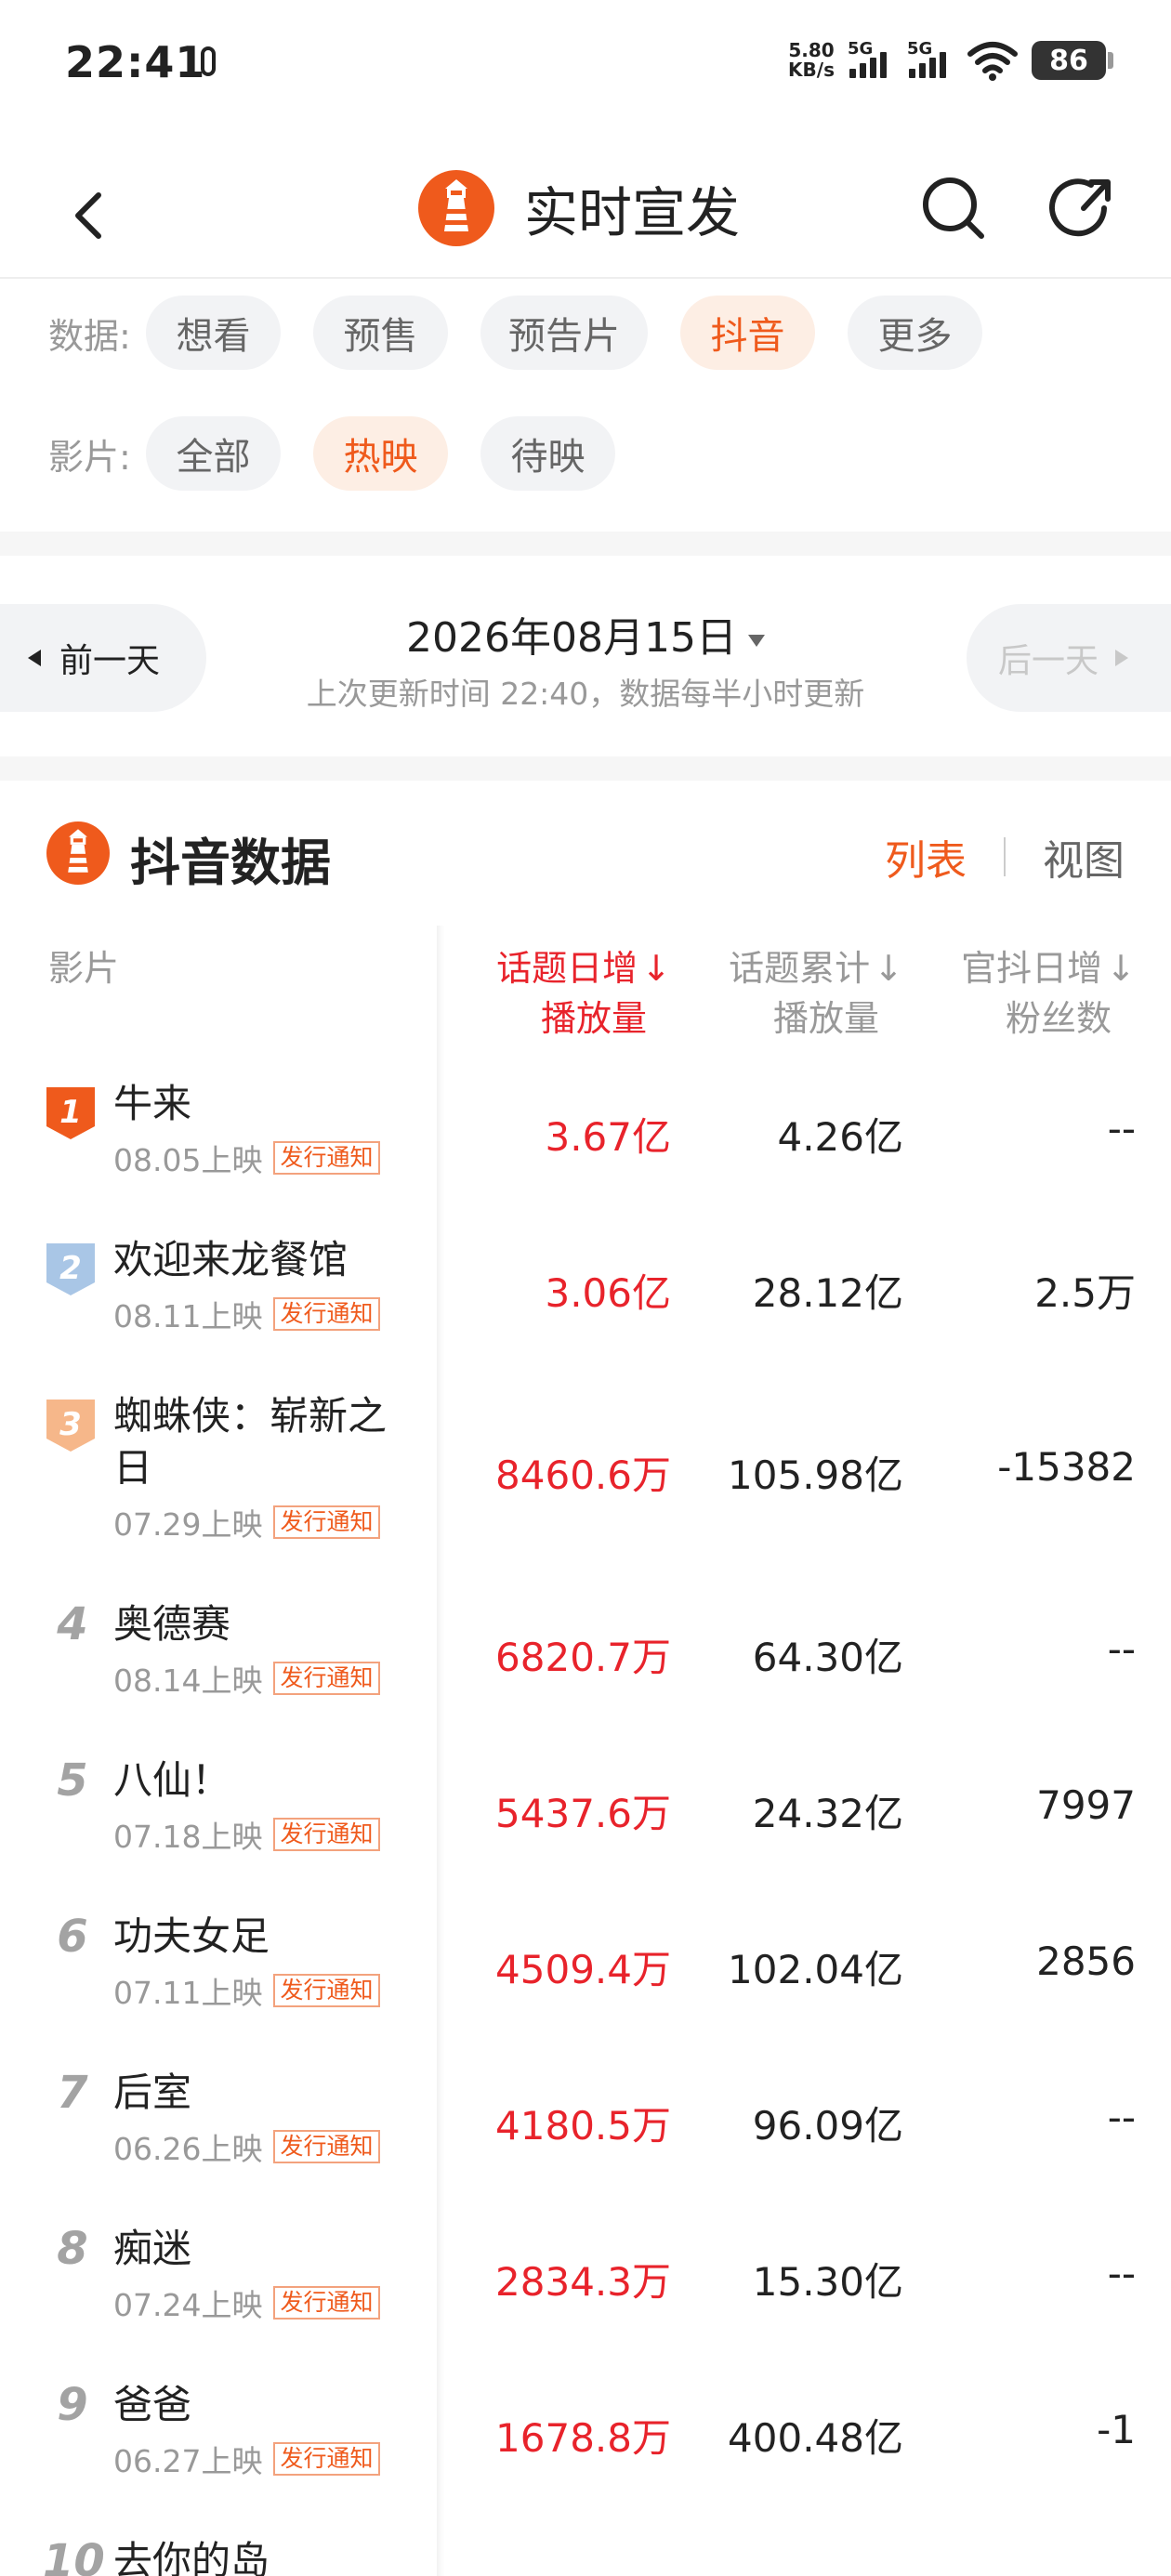 Image resolution: width=1171 pixels, height=2576 pixels. Describe the element at coordinates (871, 60) in the screenshot. I see `signal-icon-sim1: 5G` at that location.